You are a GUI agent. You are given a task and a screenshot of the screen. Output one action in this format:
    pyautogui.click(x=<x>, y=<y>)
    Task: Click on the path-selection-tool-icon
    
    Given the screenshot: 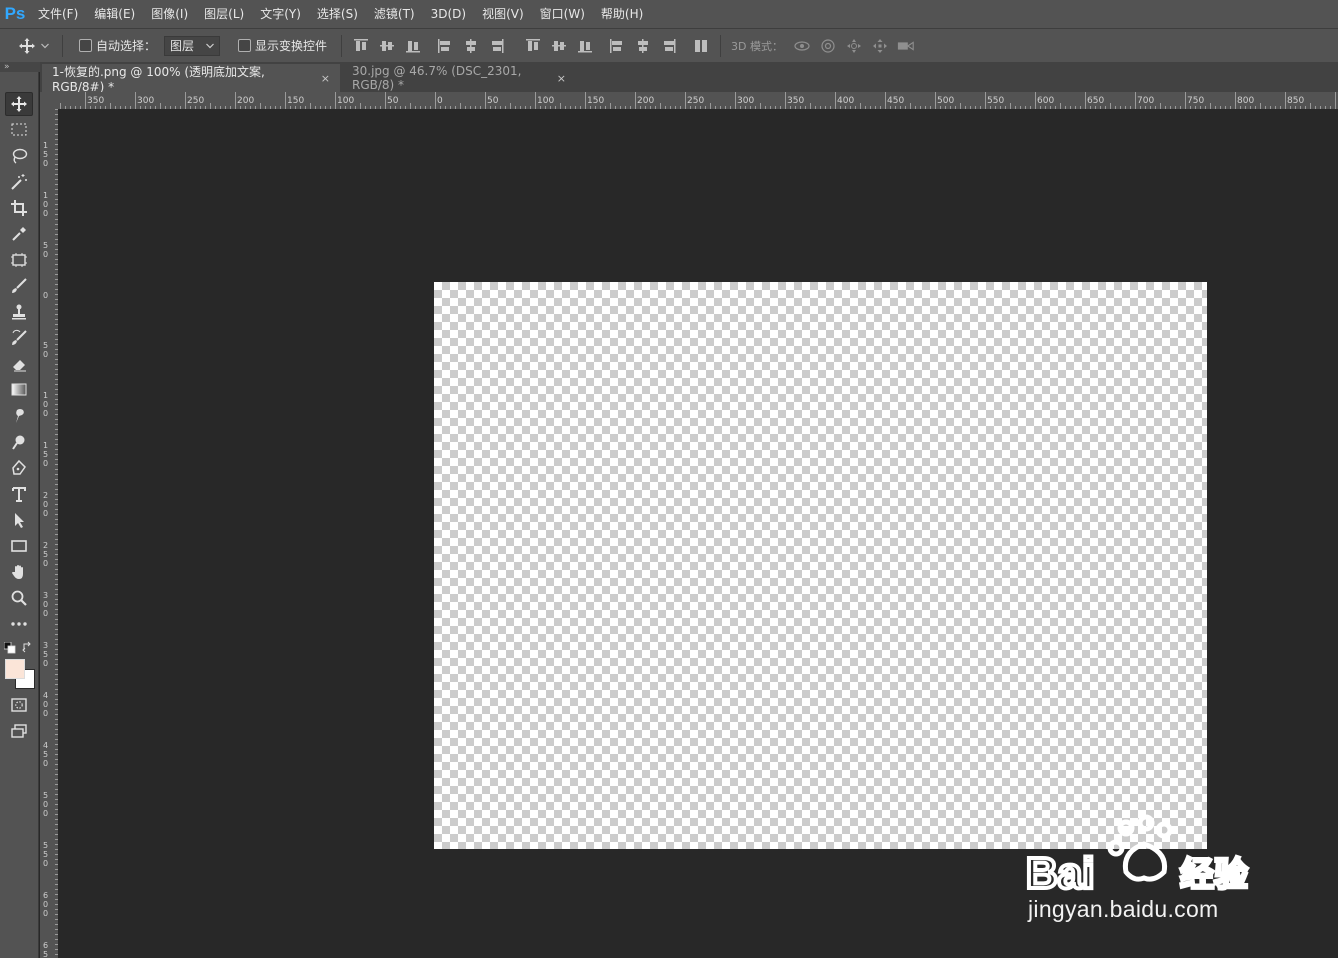 What is the action you would take?
    pyautogui.click(x=19, y=520)
    